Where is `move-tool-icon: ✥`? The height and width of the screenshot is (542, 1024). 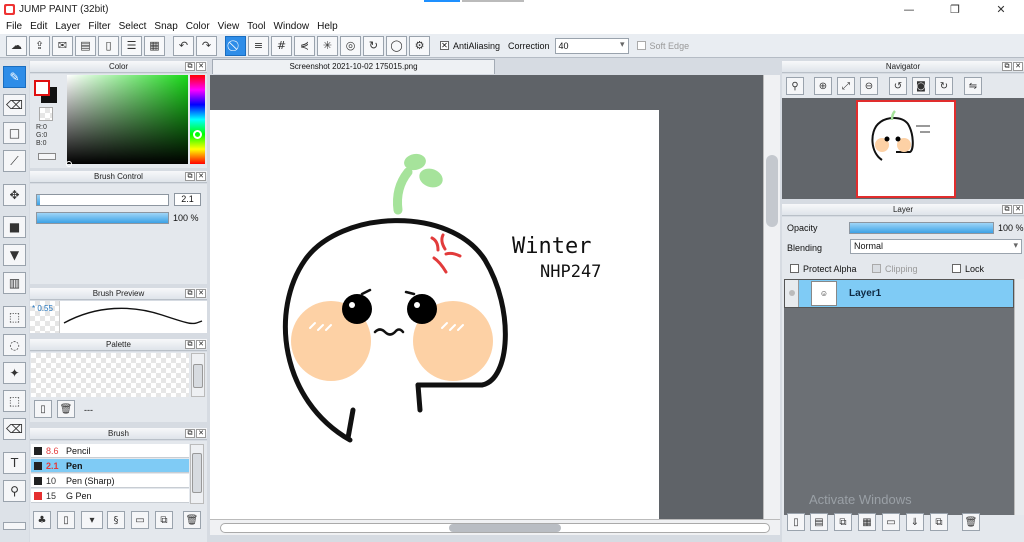 move-tool-icon: ✥ is located at coordinates (14, 195).